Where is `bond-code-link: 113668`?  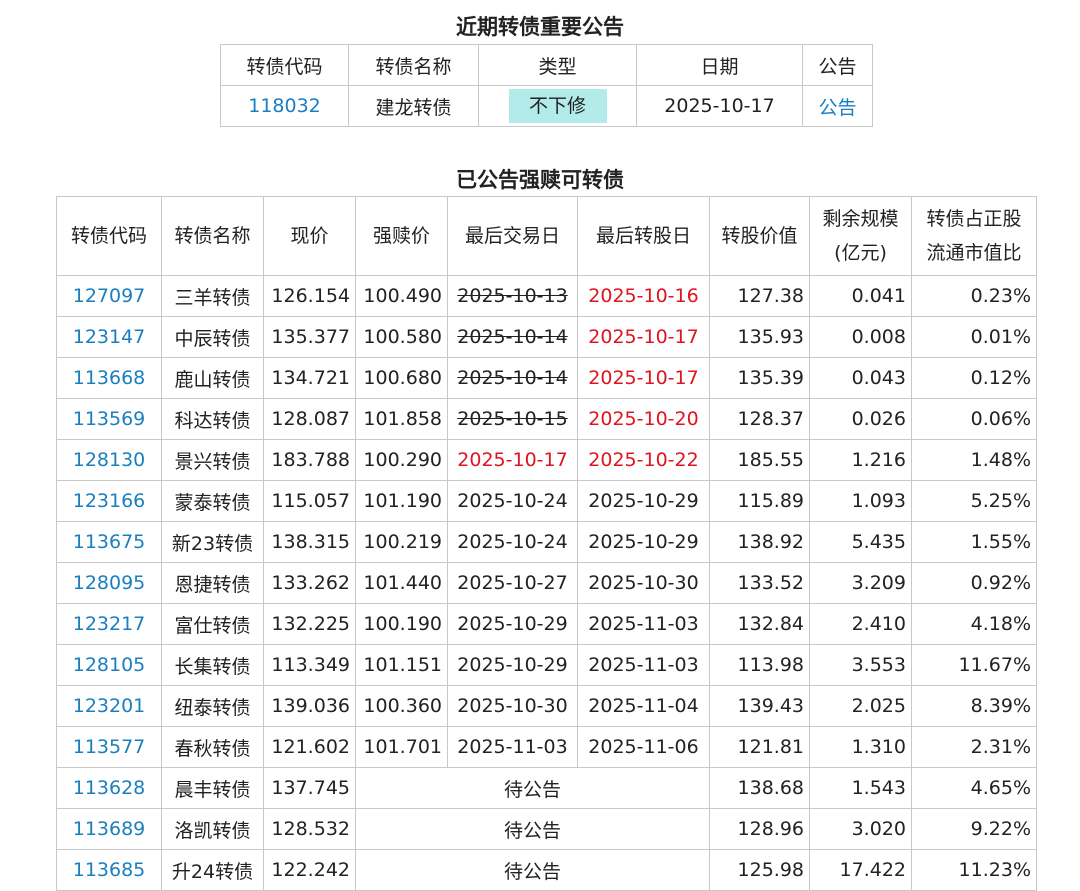
bond-code-link: 113668 is located at coordinates (109, 378).